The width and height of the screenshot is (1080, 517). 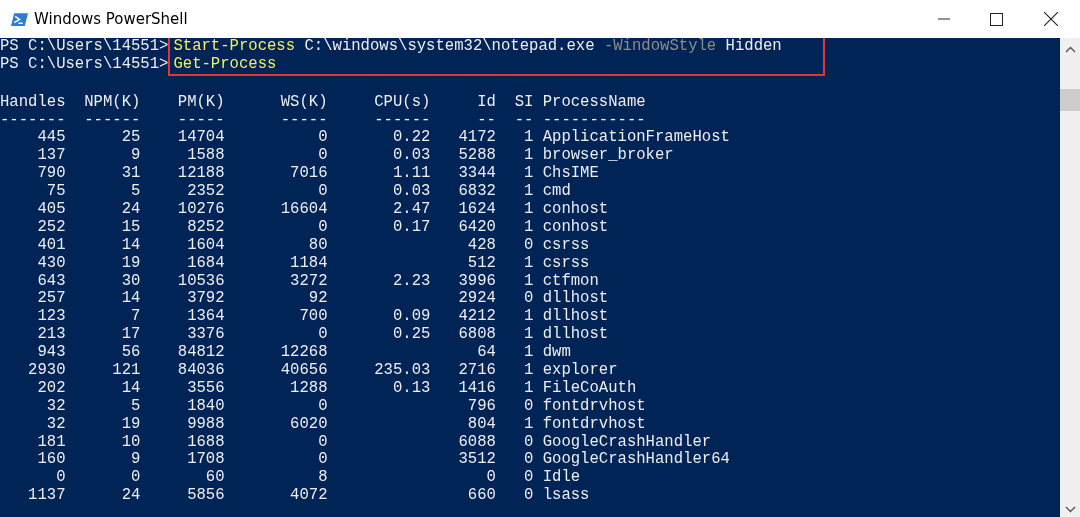 What do you see at coordinates (1070, 49) in the screenshot?
I see `scroll-up-icon` at bounding box center [1070, 49].